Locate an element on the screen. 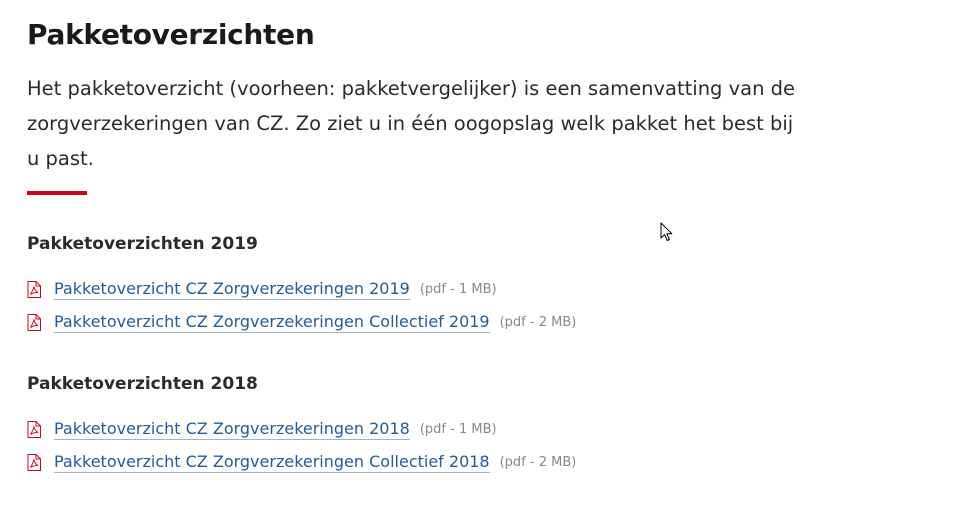  page-title: Pakketoverzichten is located at coordinates (171, 34).